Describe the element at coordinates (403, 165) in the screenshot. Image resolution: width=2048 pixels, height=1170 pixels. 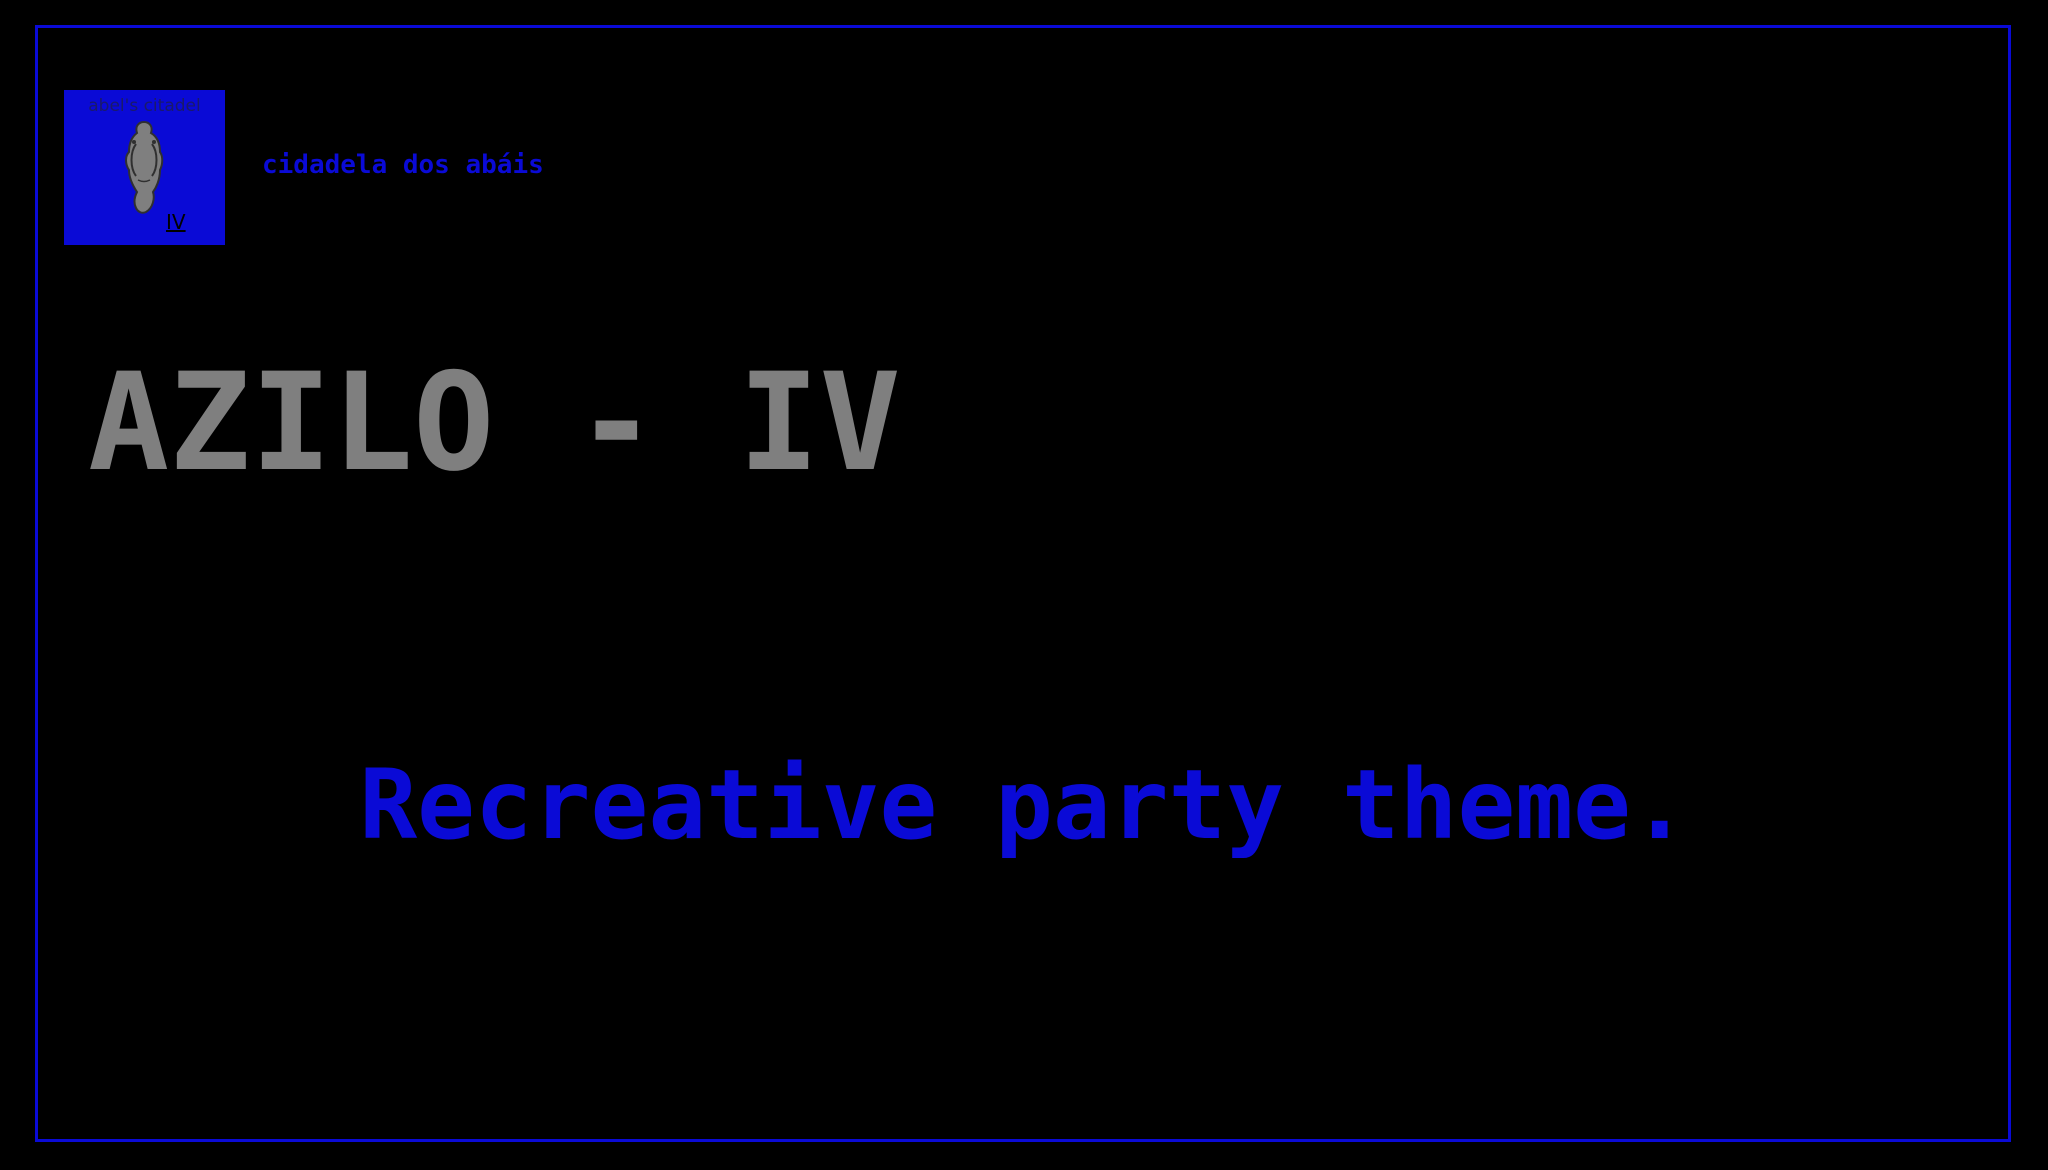
I see `brand-name: cidadela dos abáis` at that location.